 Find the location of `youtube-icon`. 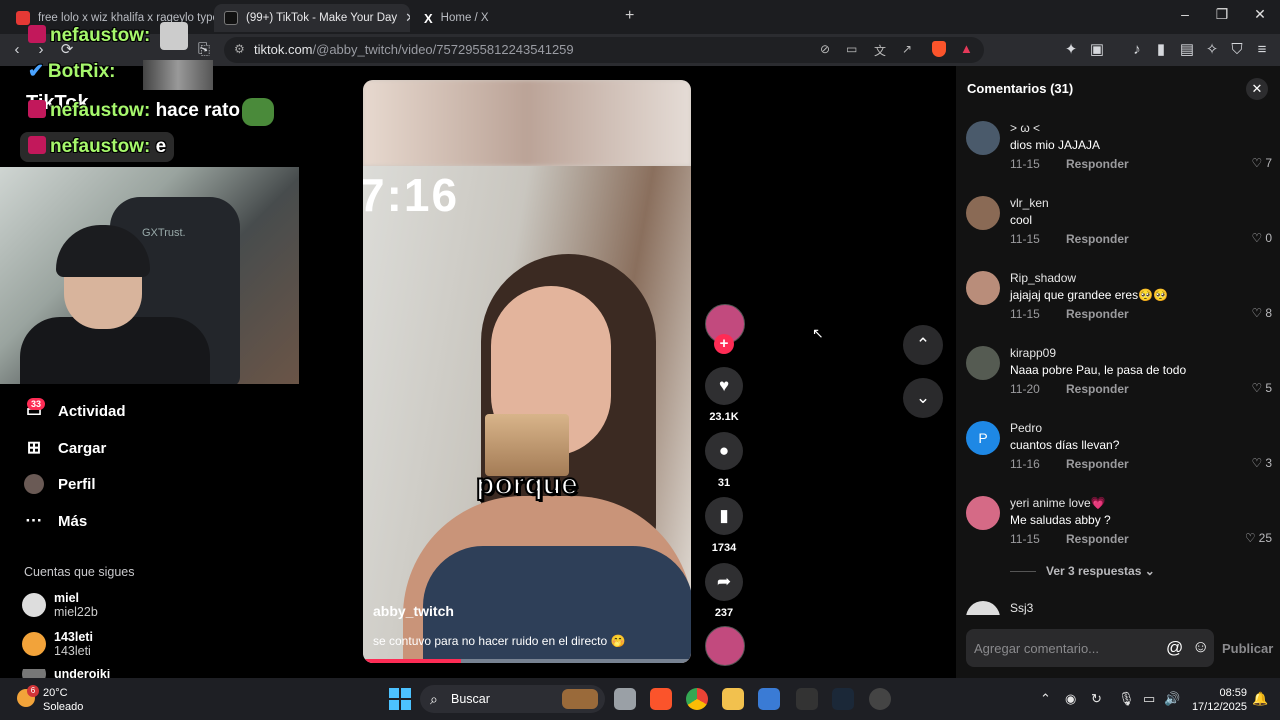

youtube-icon is located at coordinates (23, 18).